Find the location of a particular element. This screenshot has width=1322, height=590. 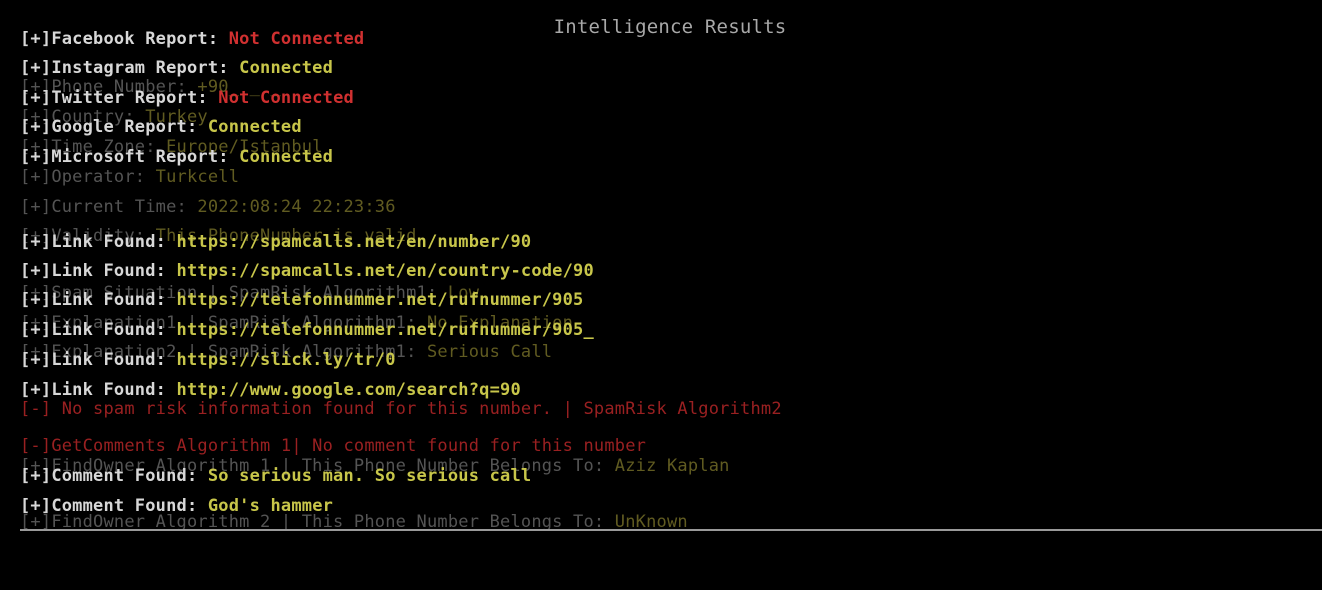

microsoft-report-line: [+]Microsoft Report: Connected is located at coordinates (176, 157).